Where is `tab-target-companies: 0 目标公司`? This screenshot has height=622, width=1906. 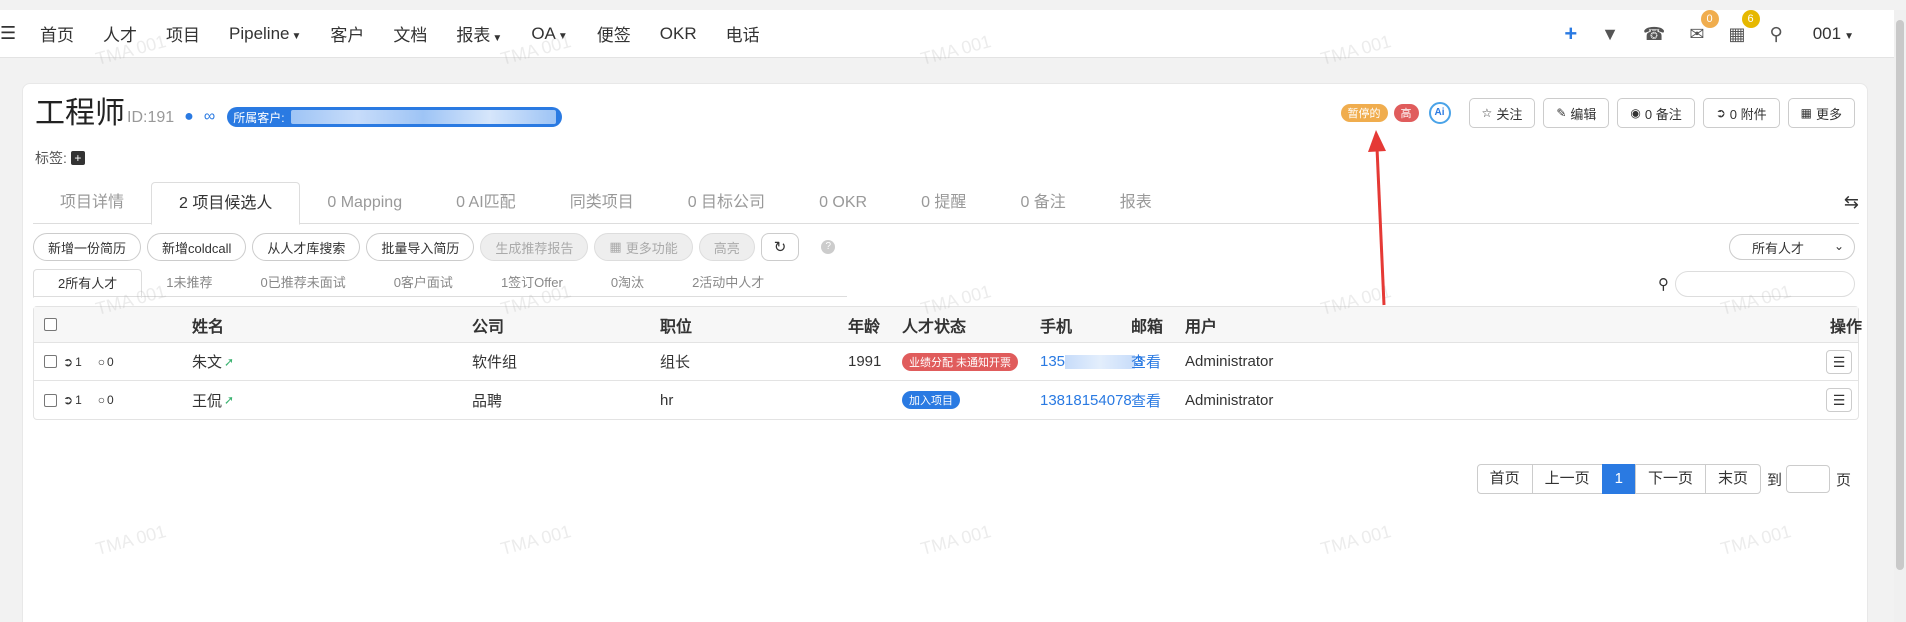
tab-target-companies: 0 目标公司 is located at coordinates (726, 203).